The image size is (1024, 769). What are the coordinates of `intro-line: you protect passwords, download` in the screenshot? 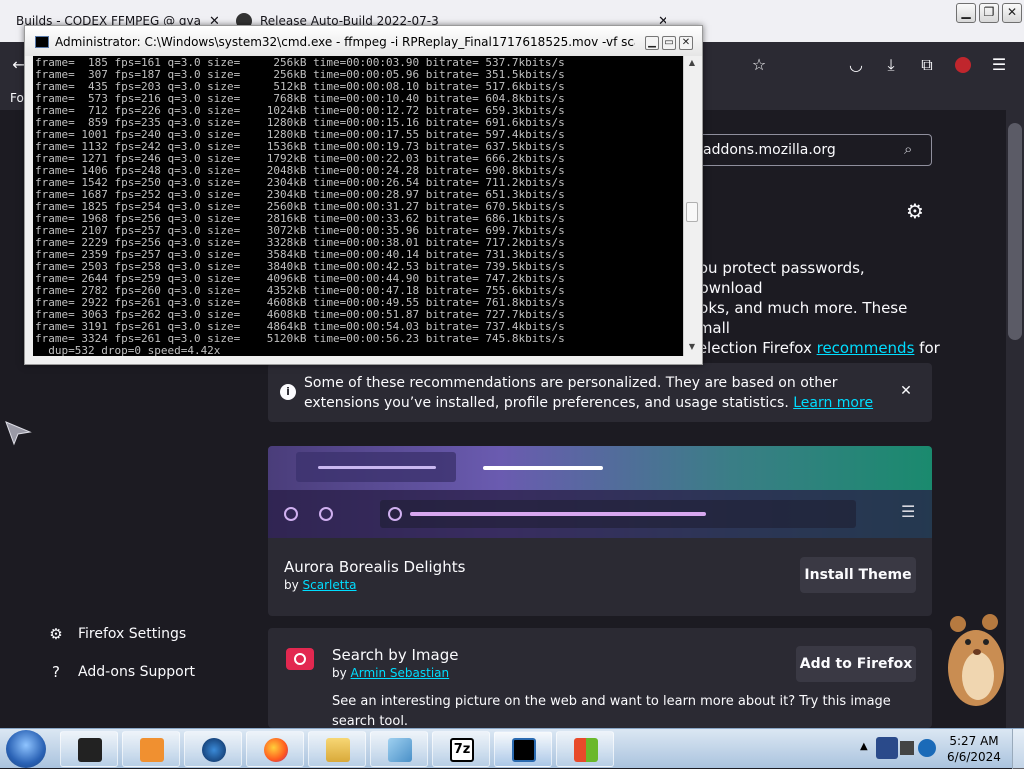 It's located at (777, 278).